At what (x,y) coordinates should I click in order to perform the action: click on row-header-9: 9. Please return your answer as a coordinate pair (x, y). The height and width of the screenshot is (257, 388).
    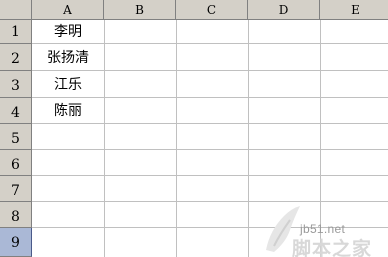
    Looking at the image, I should click on (16, 242).